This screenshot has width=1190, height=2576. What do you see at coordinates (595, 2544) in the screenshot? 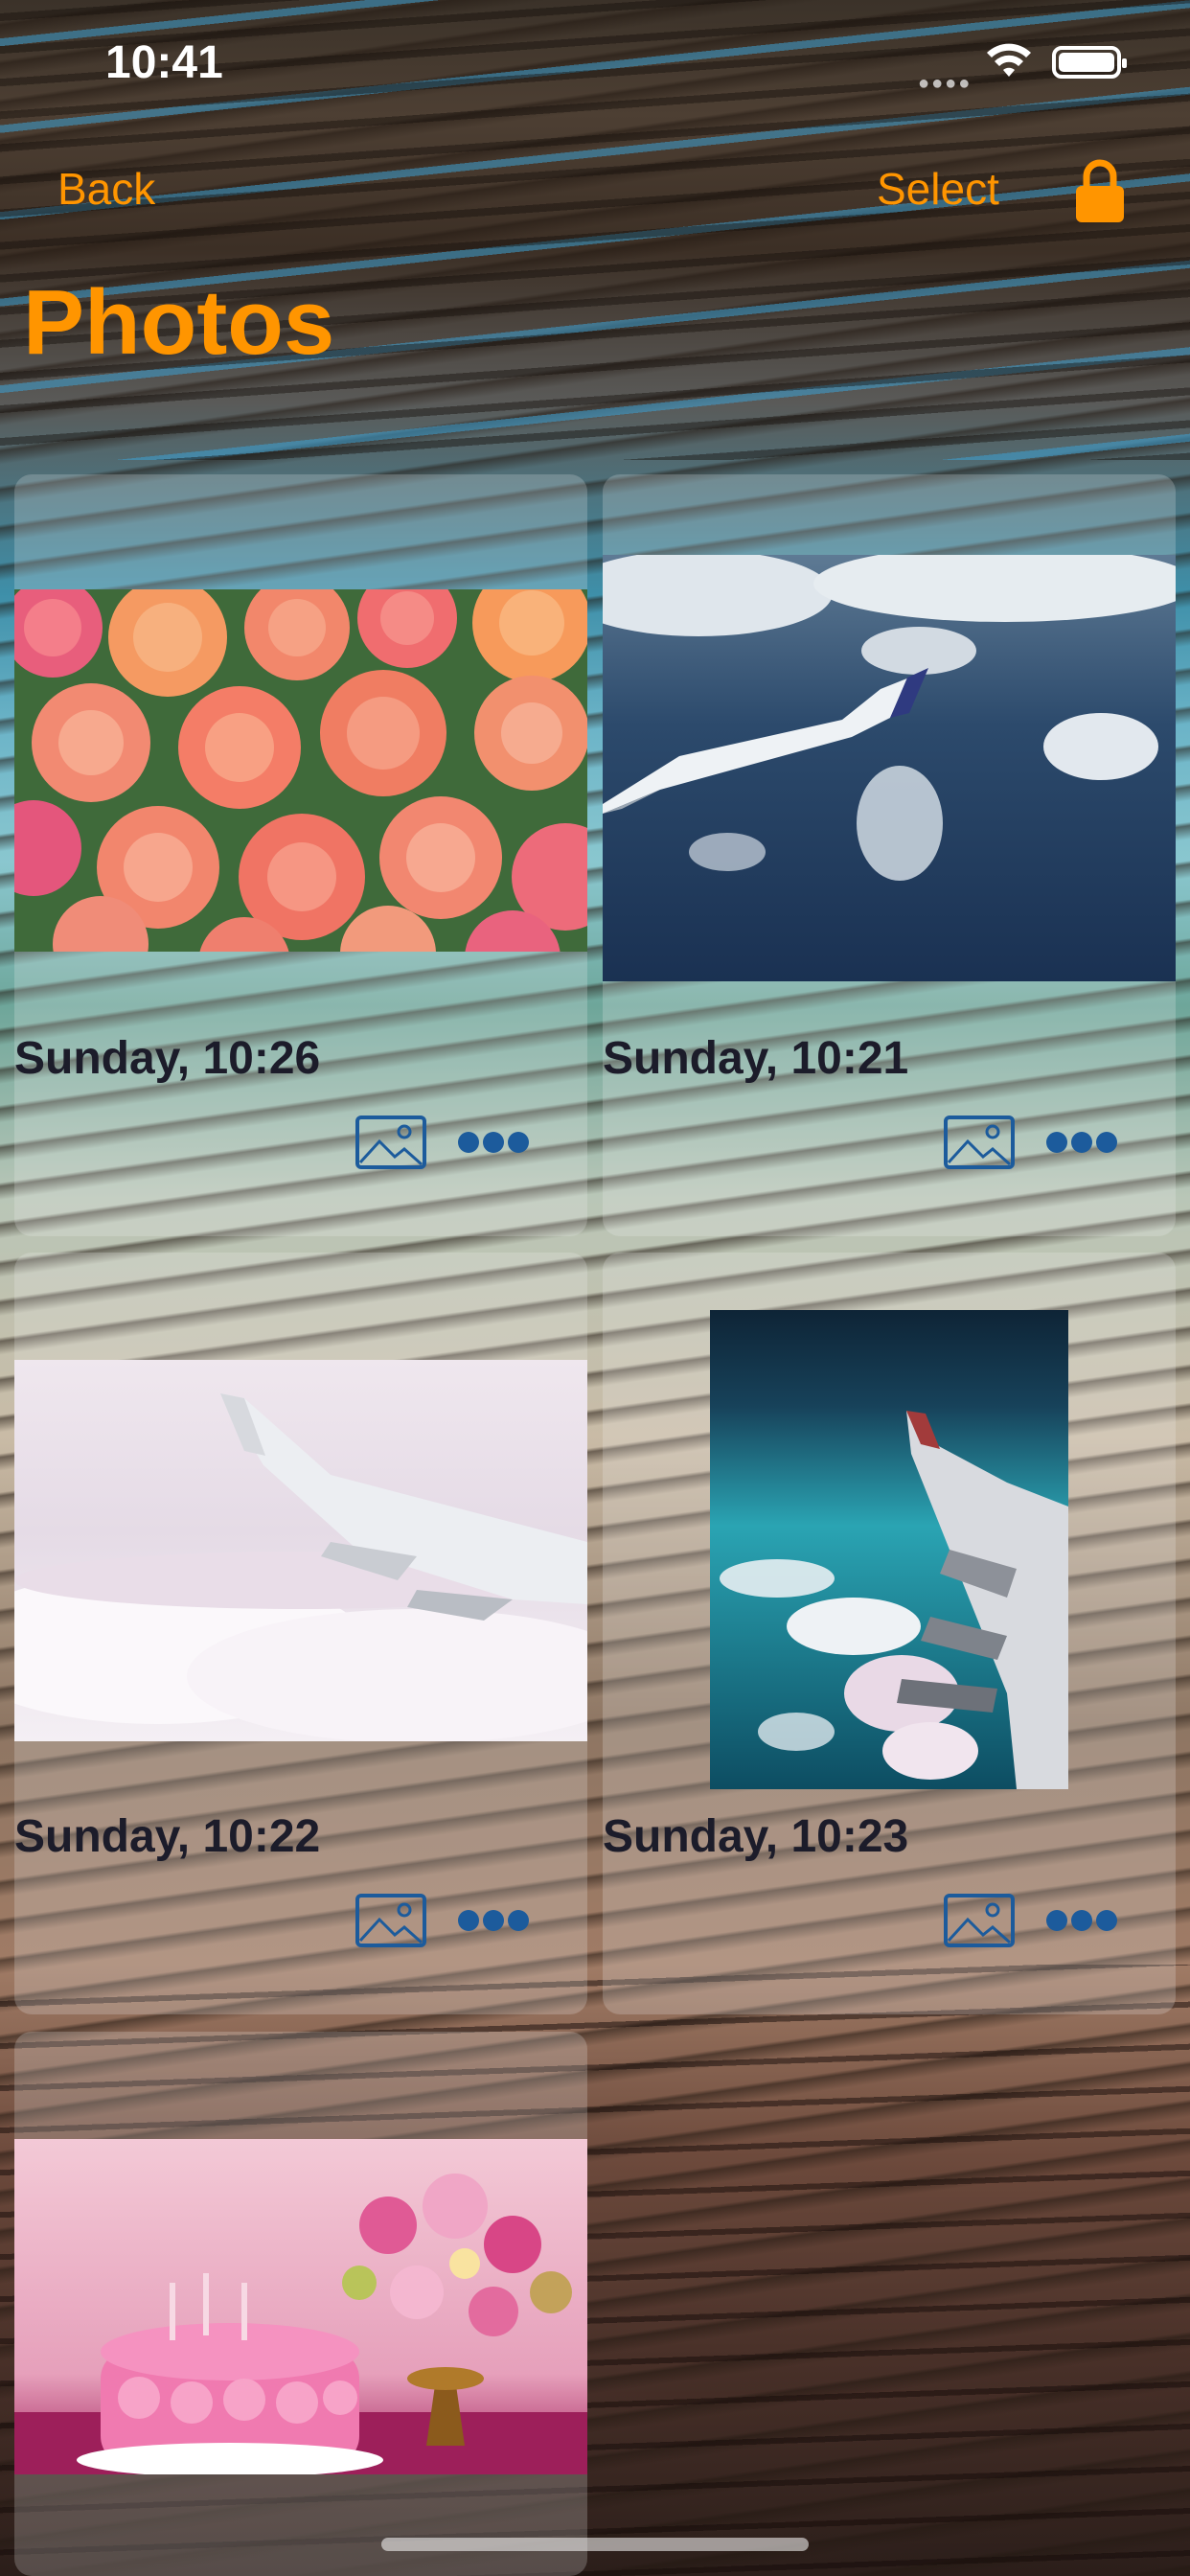
I see `home-indicator` at bounding box center [595, 2544].